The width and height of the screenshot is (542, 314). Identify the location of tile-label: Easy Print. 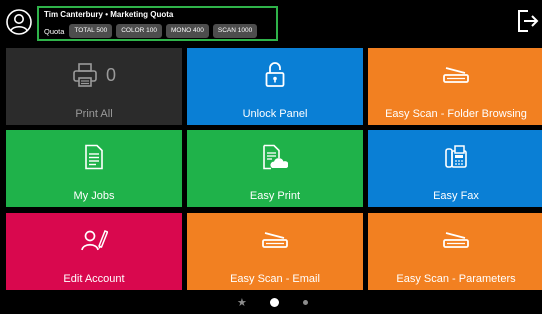
(275, 196).